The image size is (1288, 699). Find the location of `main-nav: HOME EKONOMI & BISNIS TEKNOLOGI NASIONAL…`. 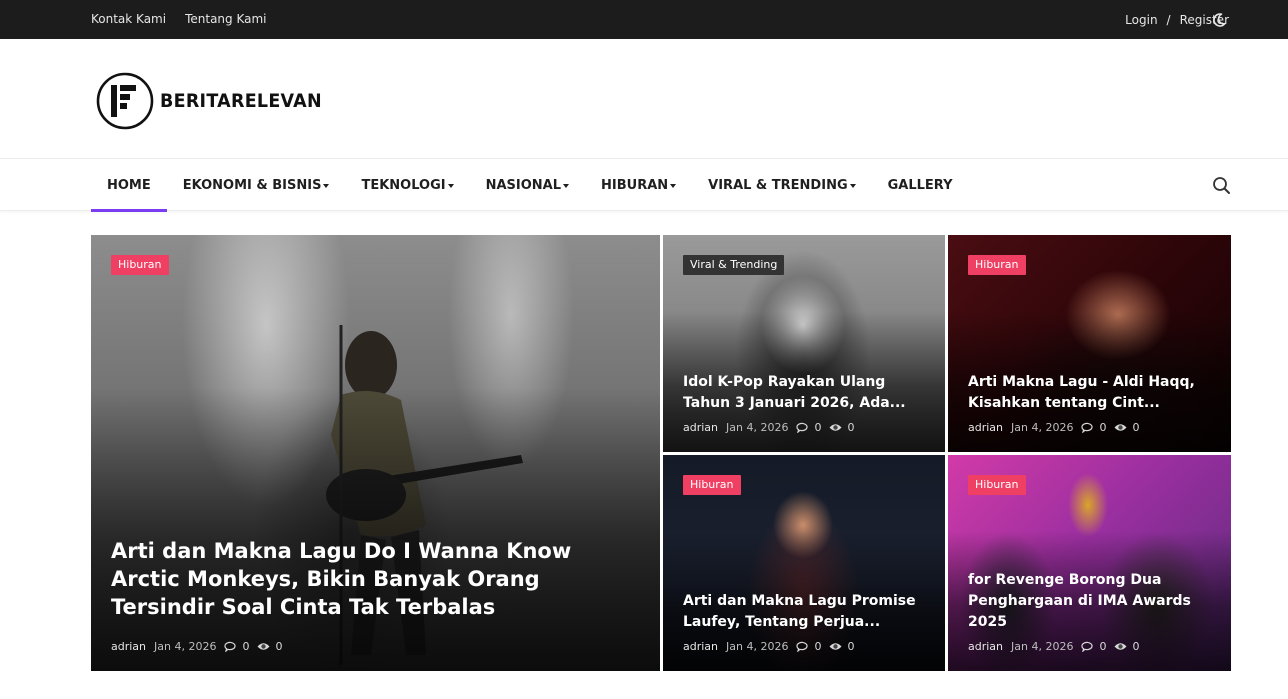

main-nav: HOME EKONOMI & BISNIS TEKNOLOGI NASIONAL… is located at coordinates (644, 185).